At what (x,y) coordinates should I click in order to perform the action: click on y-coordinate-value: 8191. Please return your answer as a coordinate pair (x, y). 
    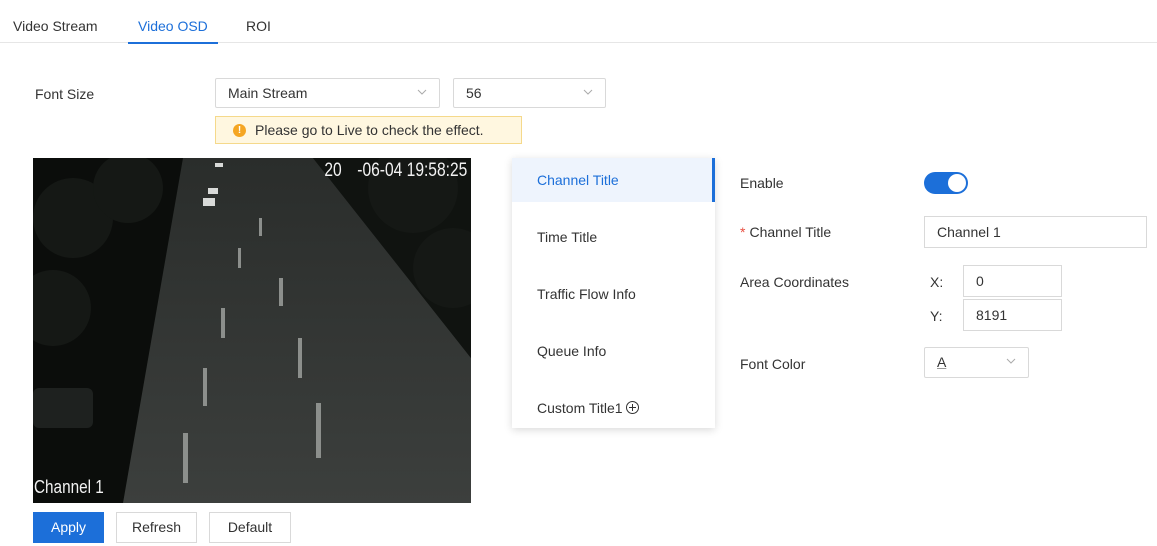
    Looking at the image, I should click on (992, 315).